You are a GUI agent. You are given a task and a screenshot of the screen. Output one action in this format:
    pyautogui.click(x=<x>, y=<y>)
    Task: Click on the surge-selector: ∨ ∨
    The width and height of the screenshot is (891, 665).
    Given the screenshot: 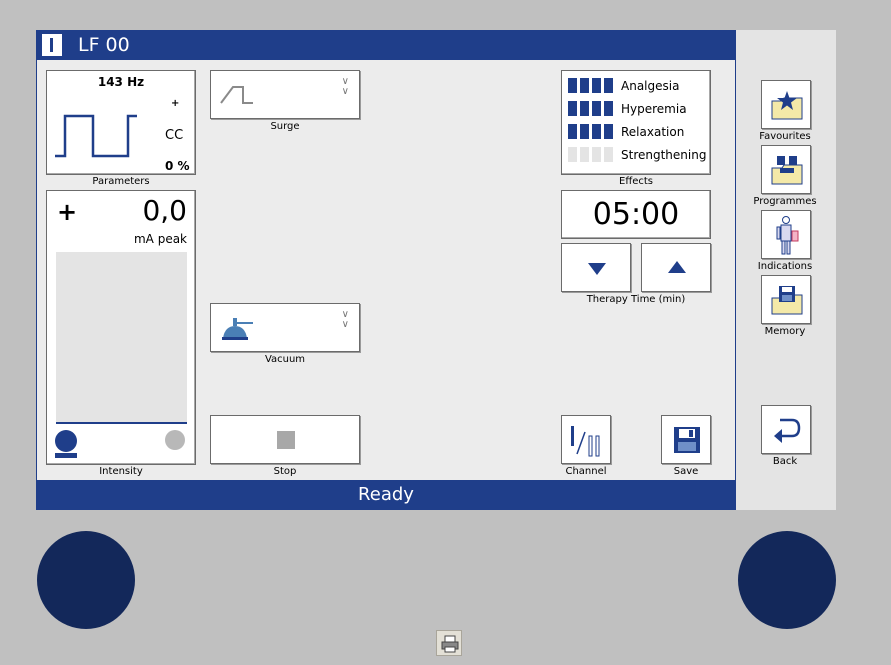 What is the action you would take?
    pyautogui.click(x=285, y=94)
    